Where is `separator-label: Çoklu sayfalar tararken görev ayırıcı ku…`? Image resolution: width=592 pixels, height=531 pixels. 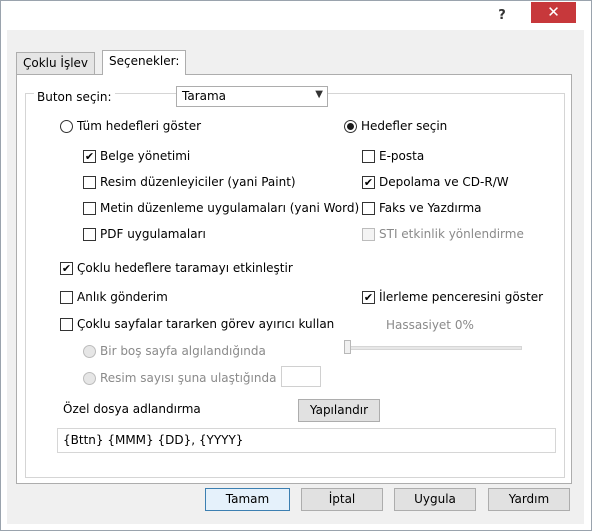
separator-label: Çoklu sayfalar tararken görev ayırıcı ku… is located at coordinates (206, 324).